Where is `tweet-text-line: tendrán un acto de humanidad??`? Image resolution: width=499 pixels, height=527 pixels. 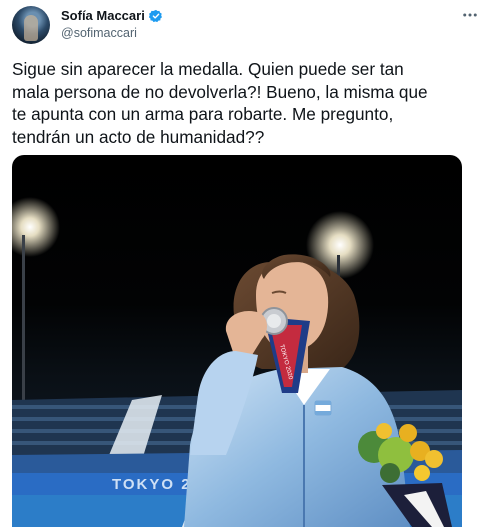 tweet-text-line: tendrán un acto de humanidad?? is located at coordinates (138, 136).